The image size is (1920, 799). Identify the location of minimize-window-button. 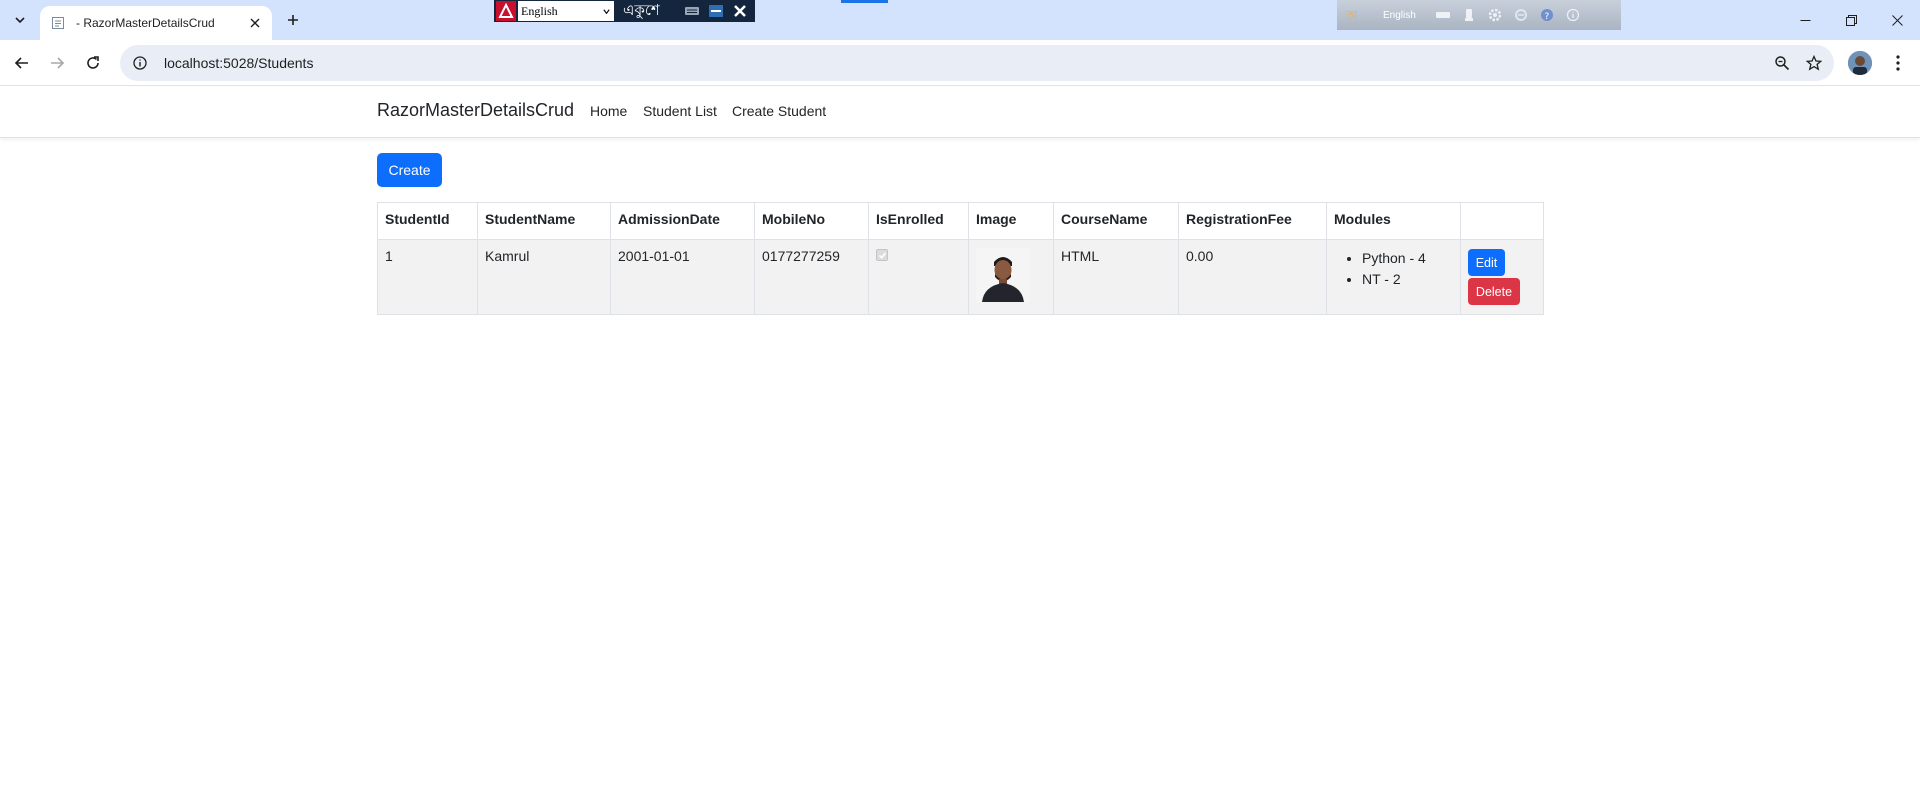
(1805, 20).